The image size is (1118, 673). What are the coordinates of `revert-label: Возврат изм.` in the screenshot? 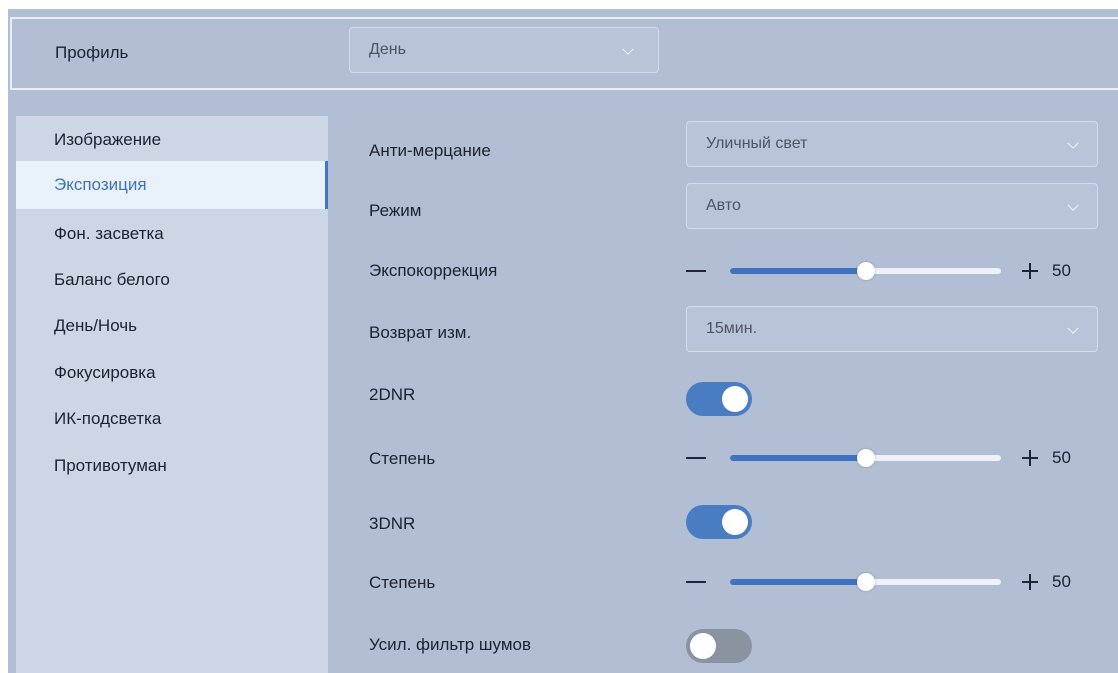 It's located at (420, 332).